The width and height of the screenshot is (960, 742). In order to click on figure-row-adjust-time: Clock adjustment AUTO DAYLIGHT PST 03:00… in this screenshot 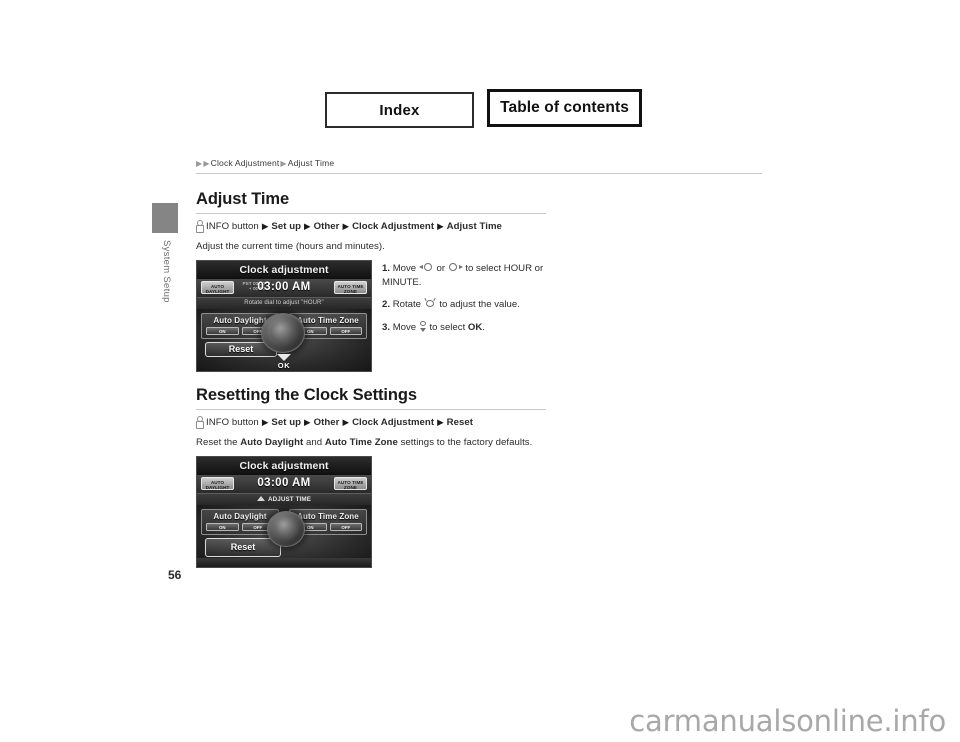, I will do `click(479, 316)`.